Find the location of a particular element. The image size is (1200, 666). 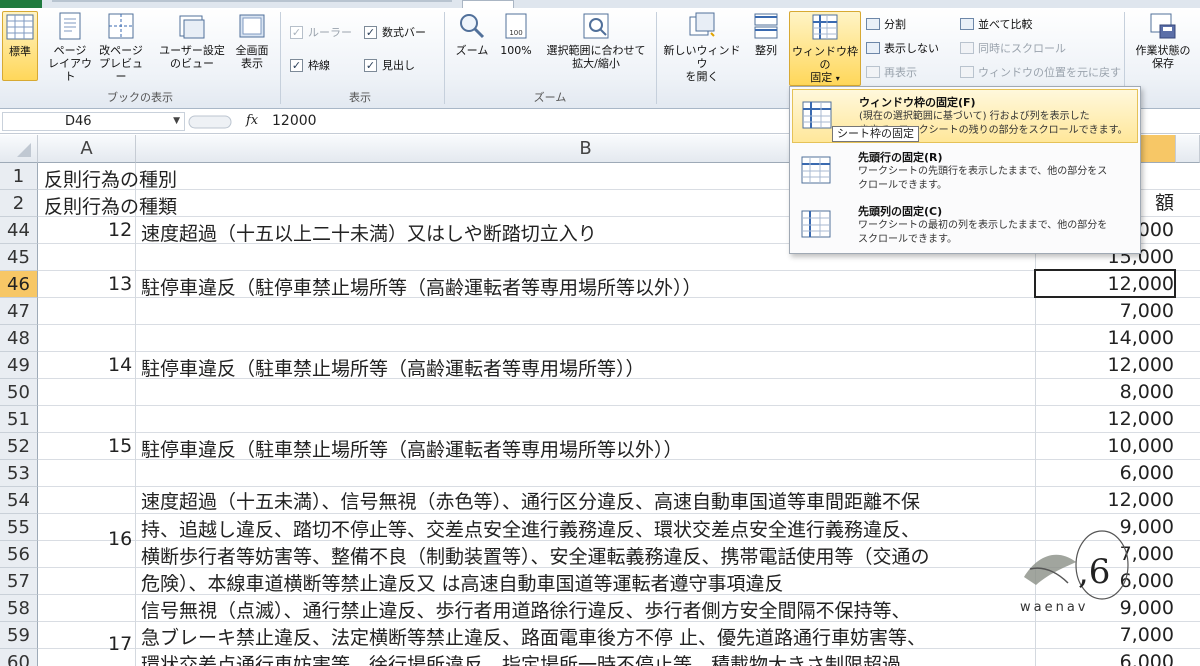

cell-a58 is located at coordinates (87, 608).